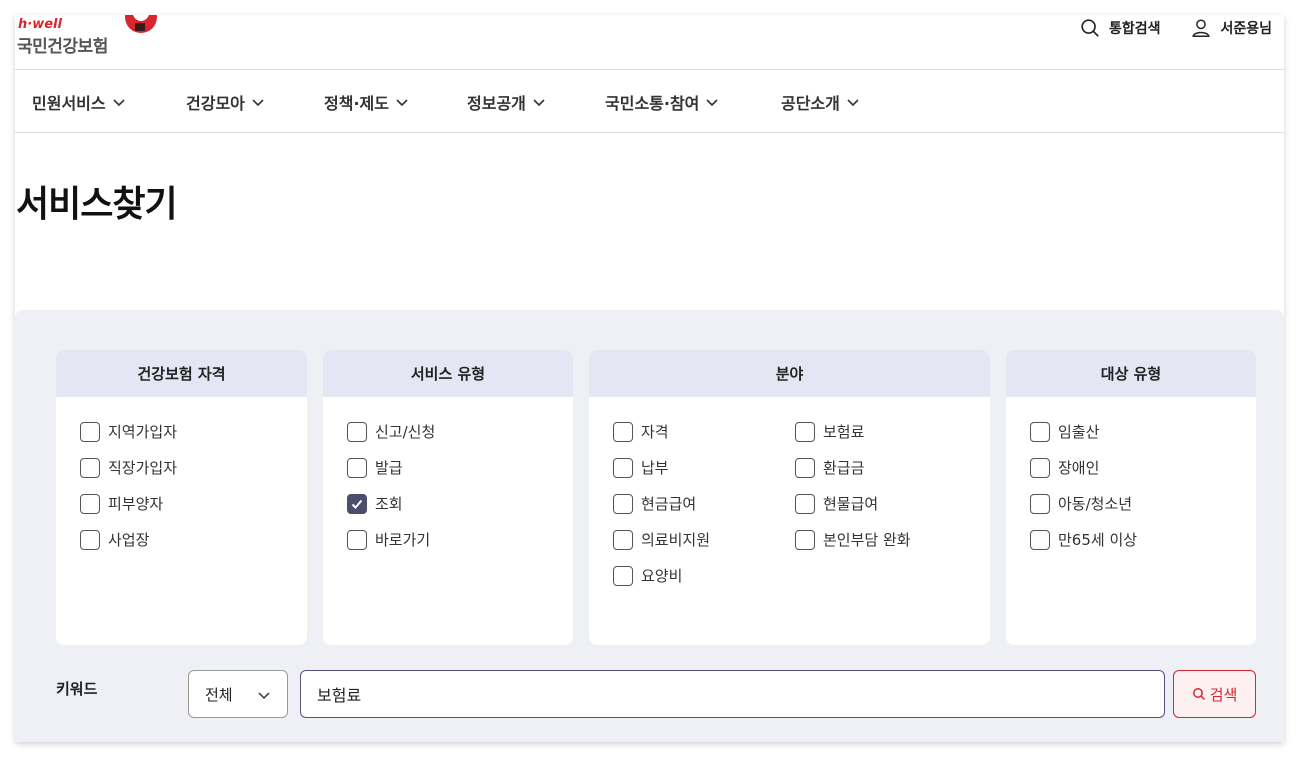 This screenshot has width=1299, height=757. What do you see at coordinates (62, 47) in the screenshot?
I see `org-name: 국민건강보험` at bounding box center [62, 47].